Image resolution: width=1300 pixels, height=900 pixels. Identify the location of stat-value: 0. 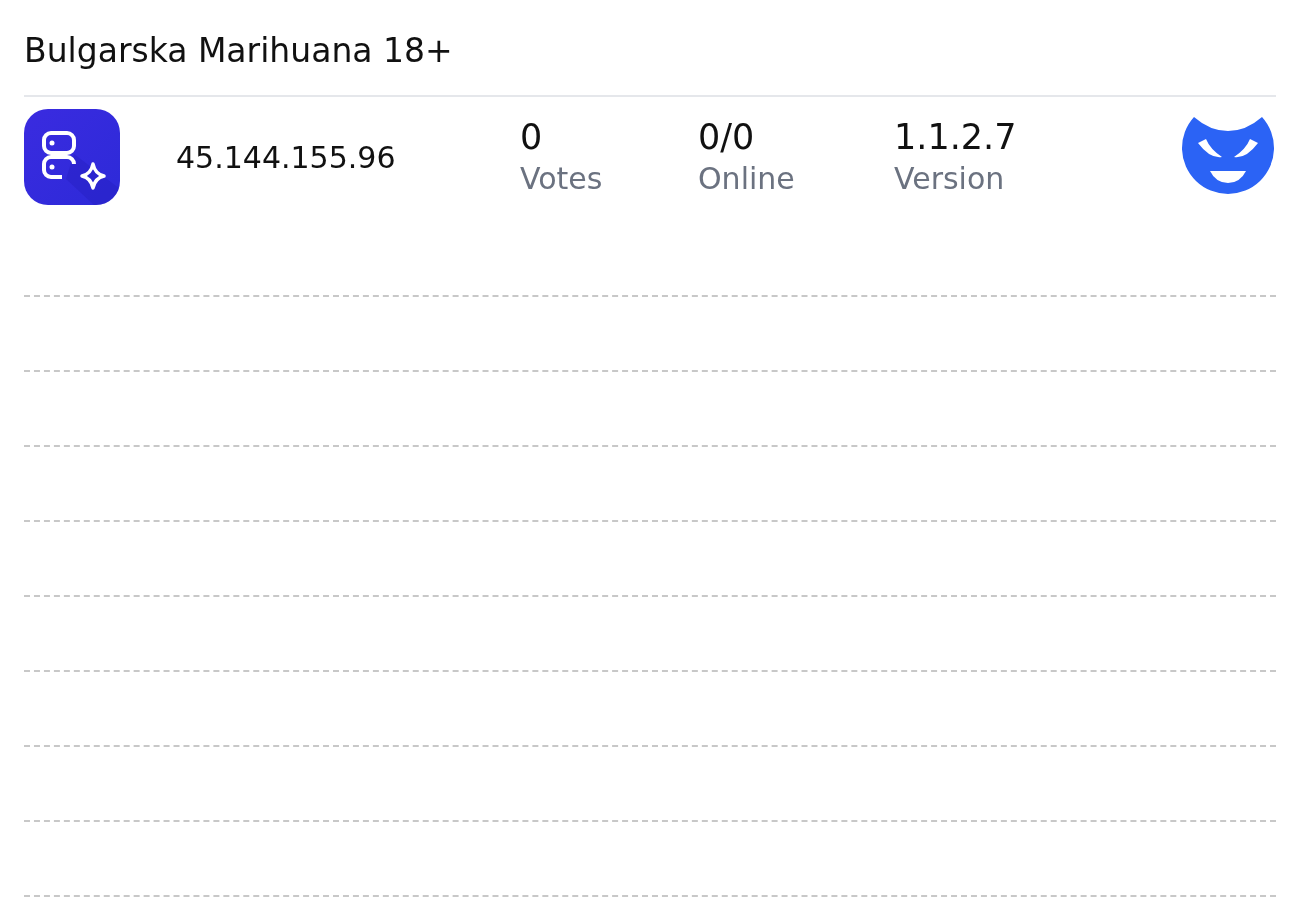
(532, 137).